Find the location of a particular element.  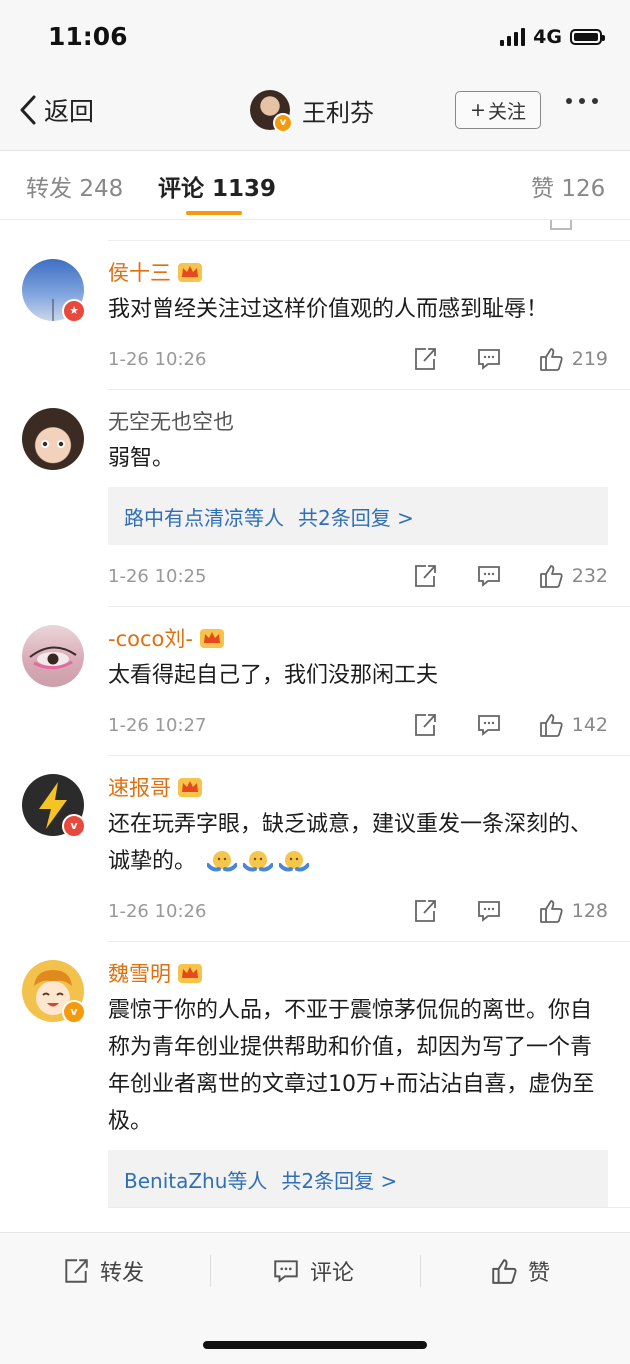

avatar: ★ is located at coordinates (54, 291).